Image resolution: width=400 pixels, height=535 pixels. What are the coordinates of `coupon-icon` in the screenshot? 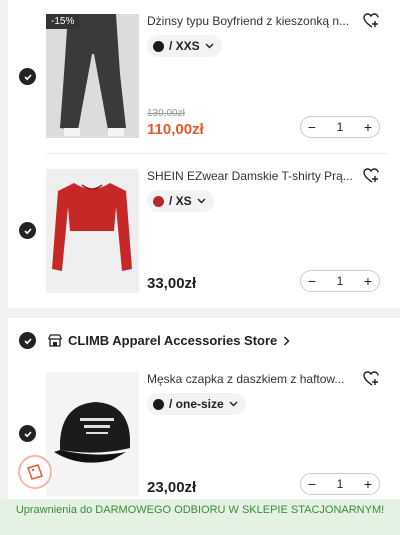 It's located at (35, 472).